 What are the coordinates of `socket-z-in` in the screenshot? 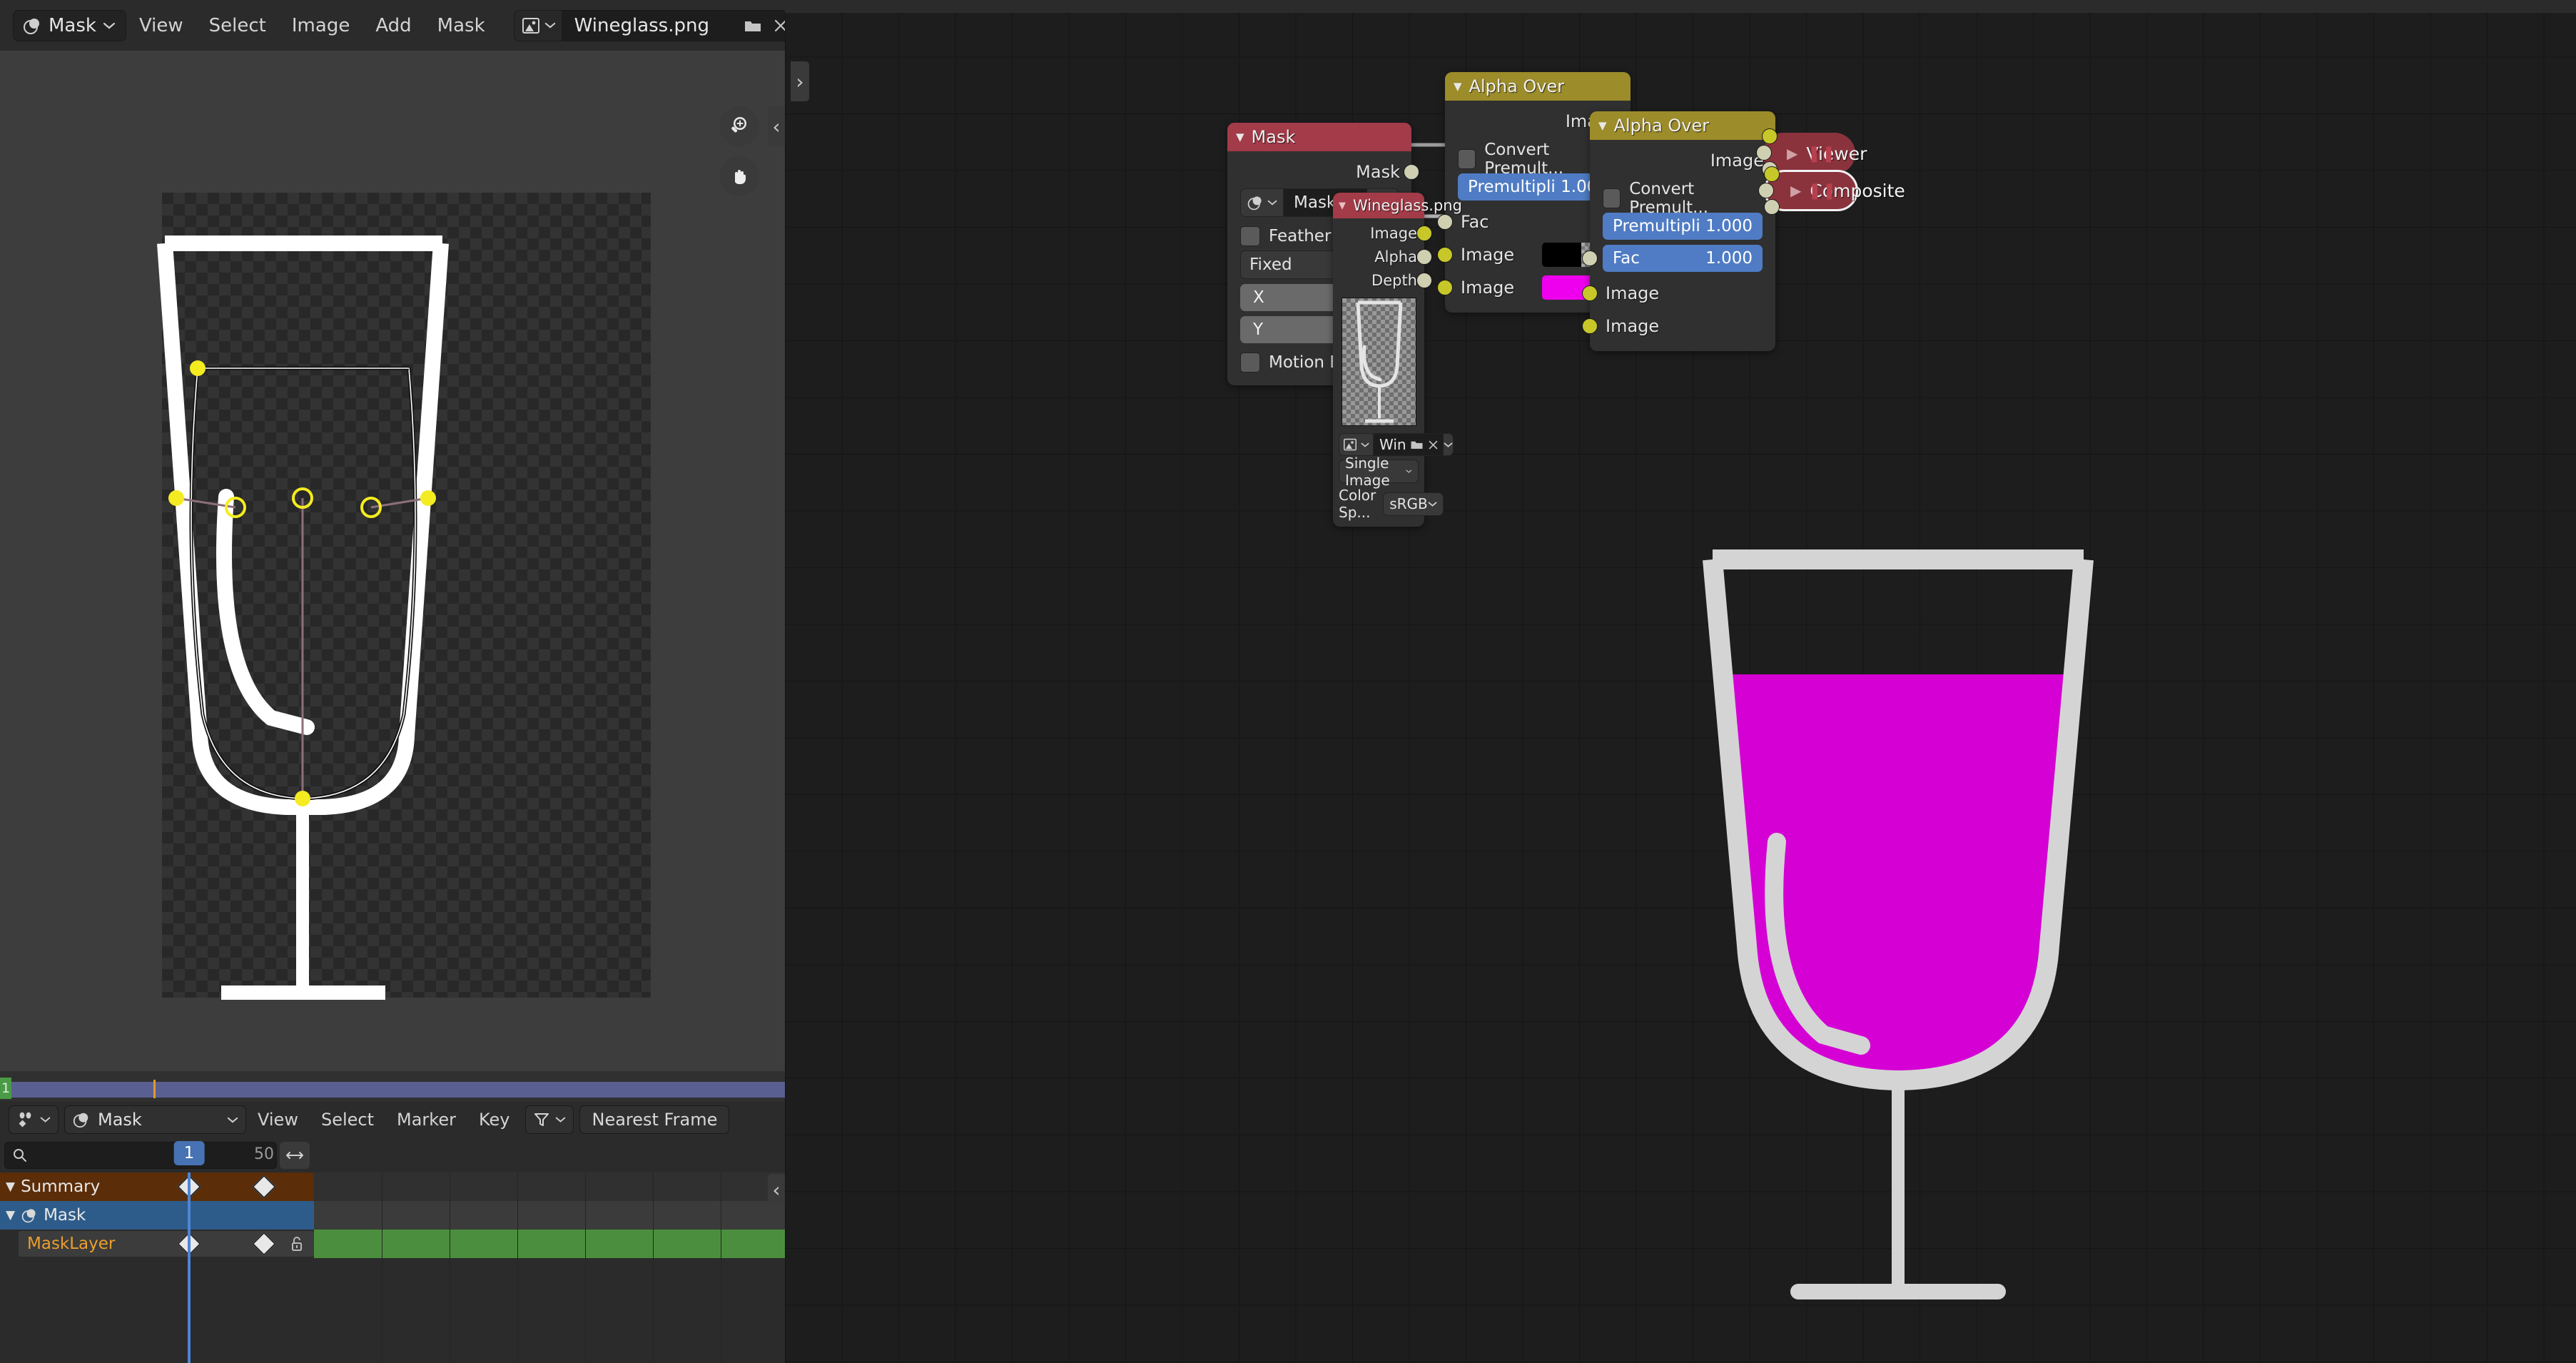 It's located at (1772, 207).